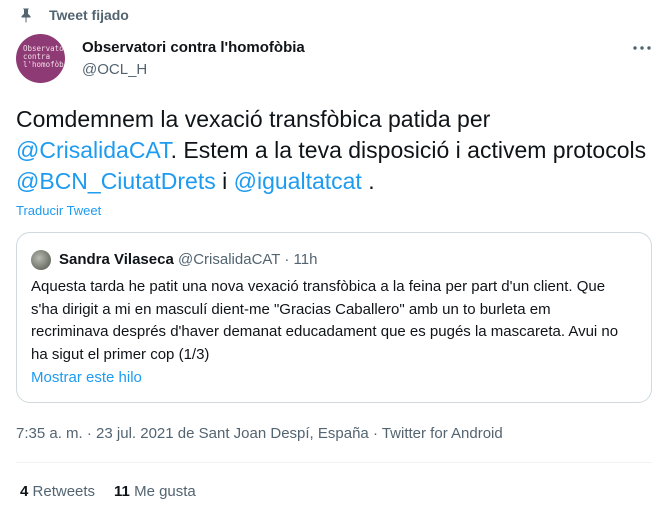  What do you see at coordinates (114, 69) in the screenshot?
I see `author-handle: @OCL_H` at bounding box center [114, 69].